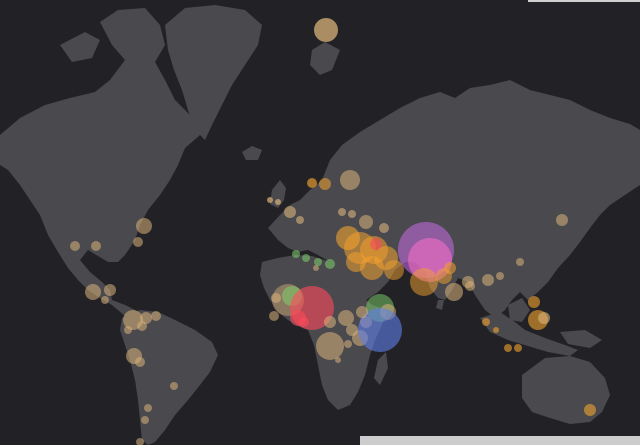  I want to click on map-control-bar, so click(584, 1).